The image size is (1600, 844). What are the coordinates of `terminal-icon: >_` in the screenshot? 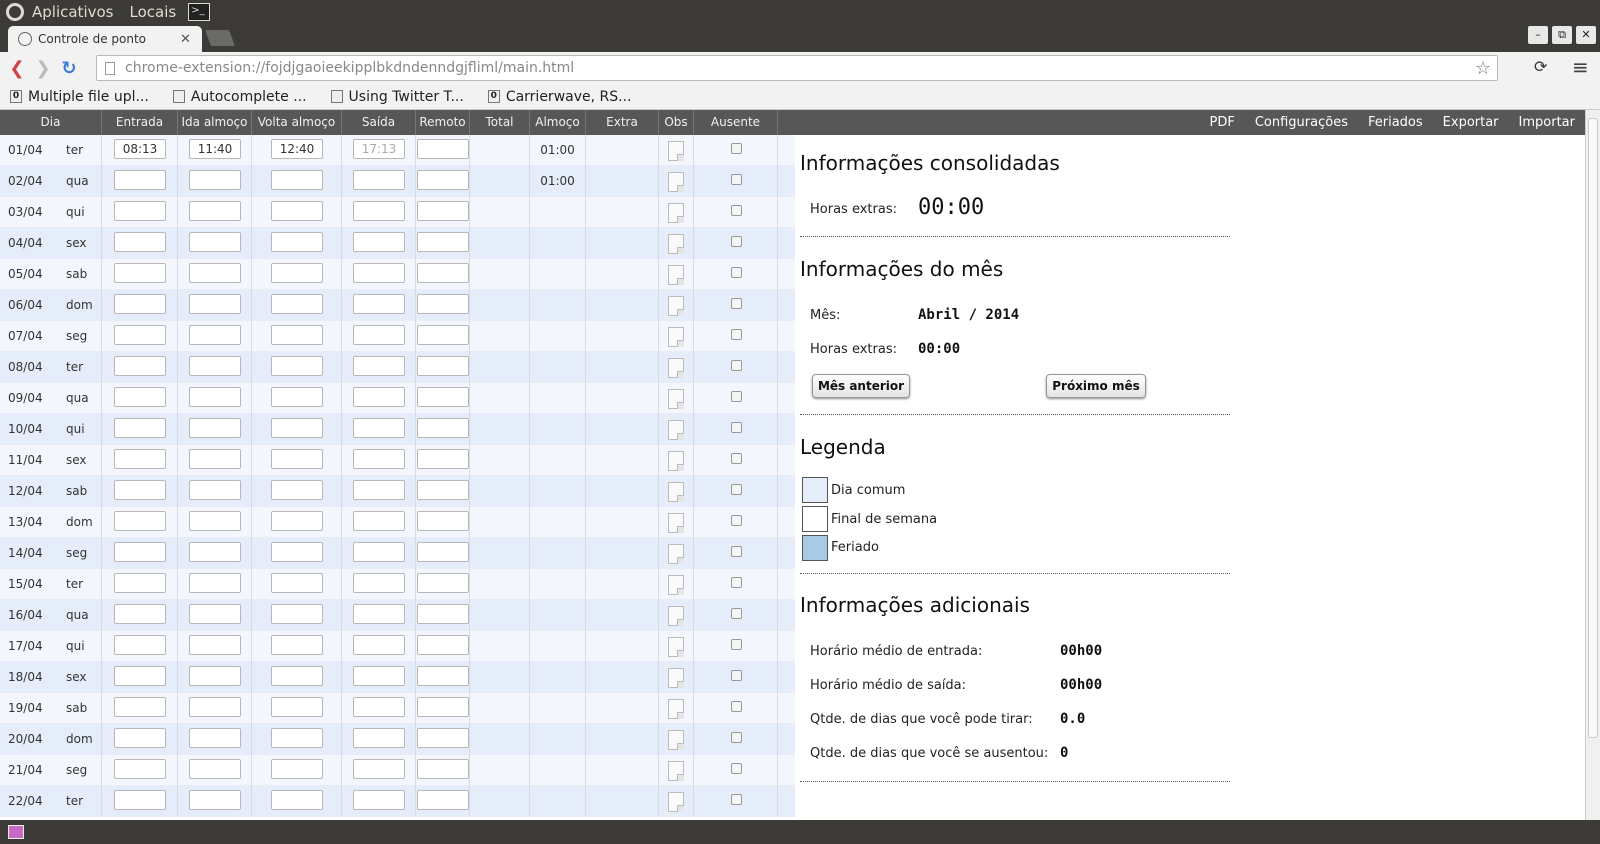 It's located at (199, 12).